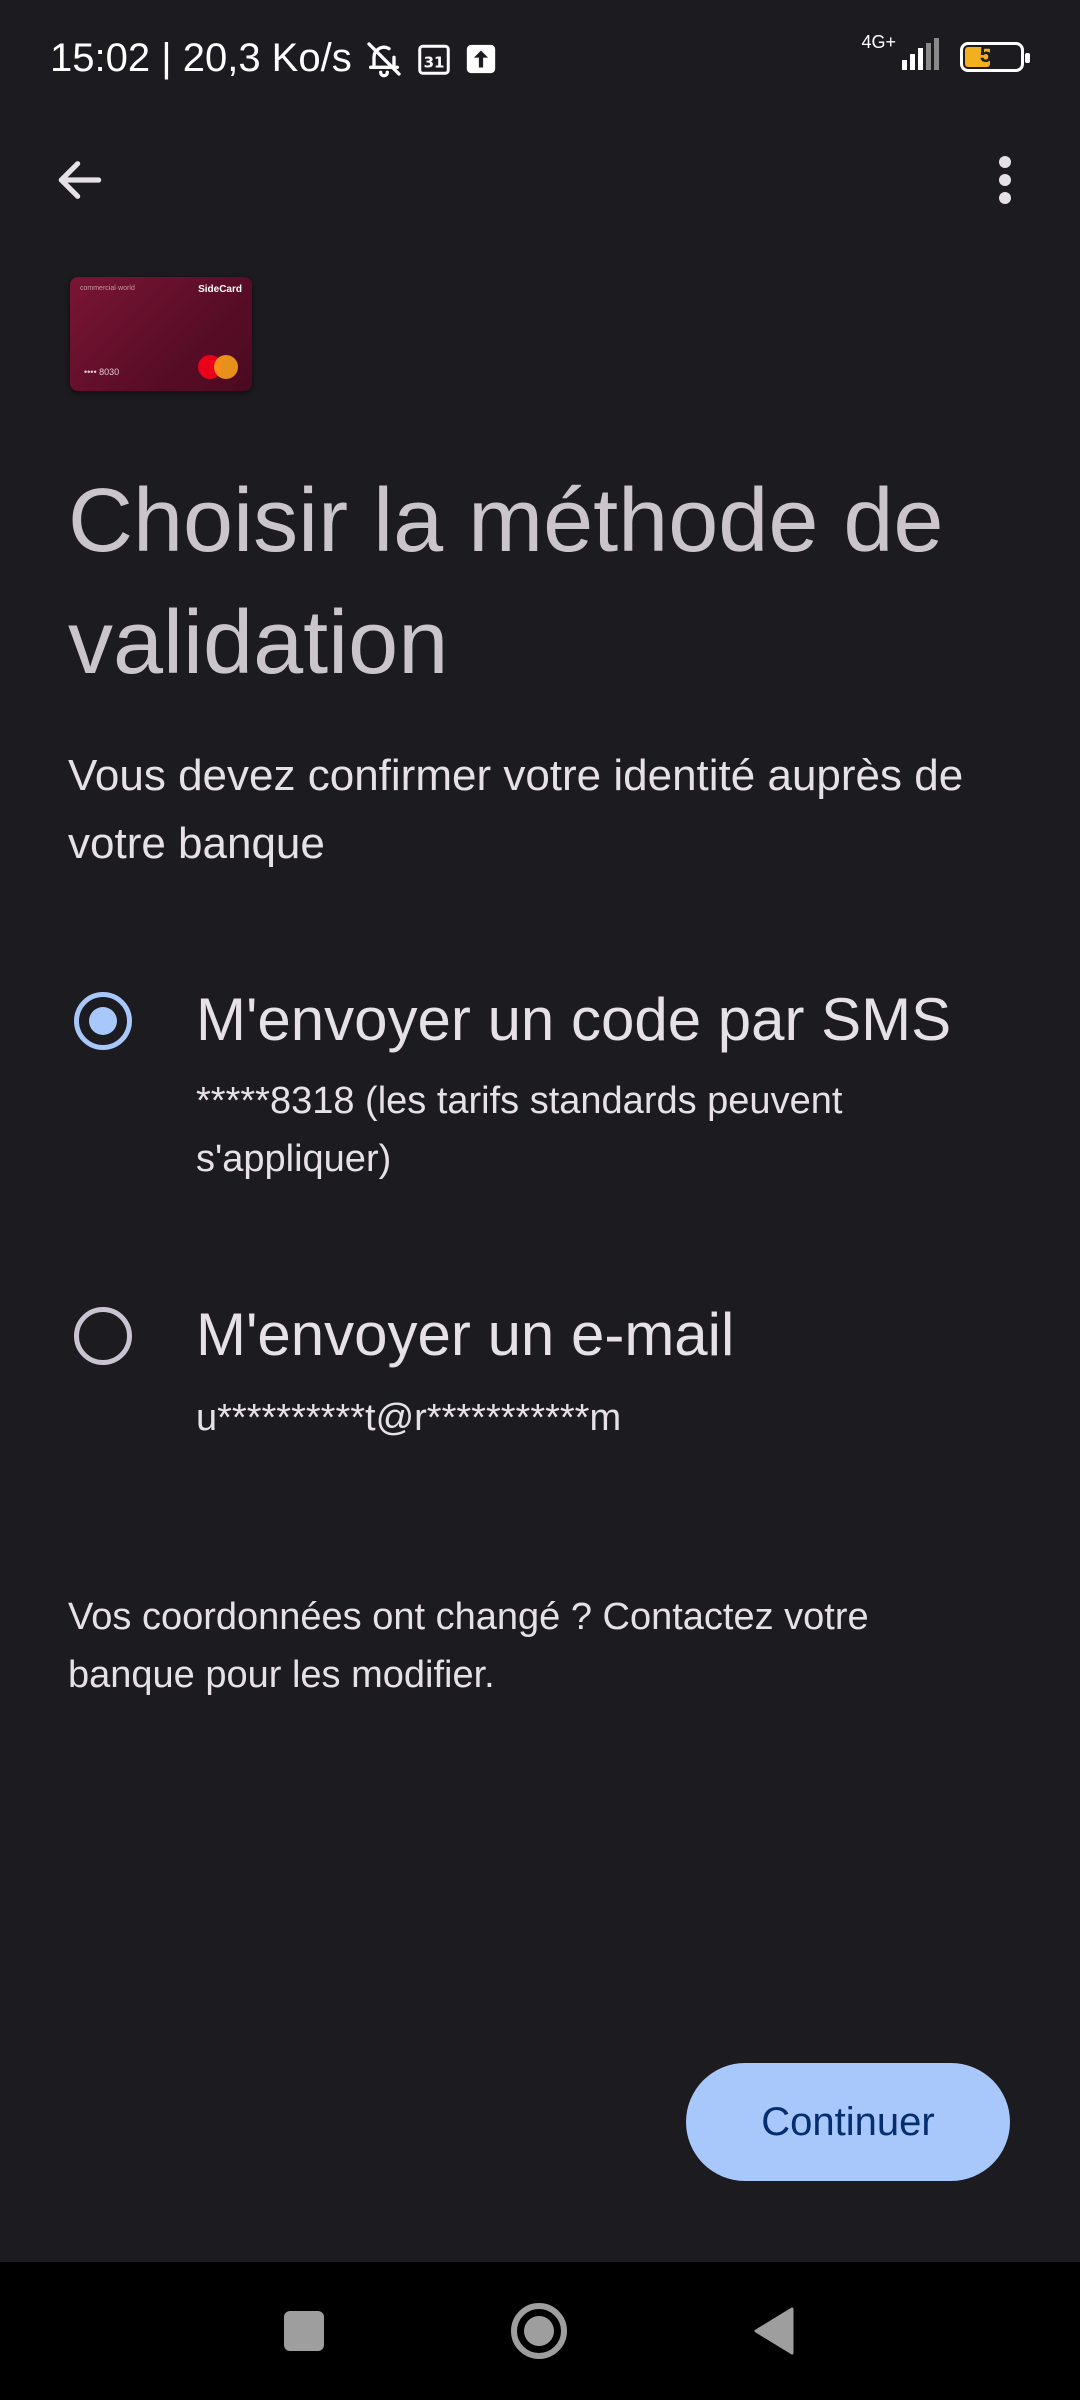  What do you see at coordinates (848, 2122) in the screenshot?
I see `continue-button: Continuer` at bounding box center [848, 2122].